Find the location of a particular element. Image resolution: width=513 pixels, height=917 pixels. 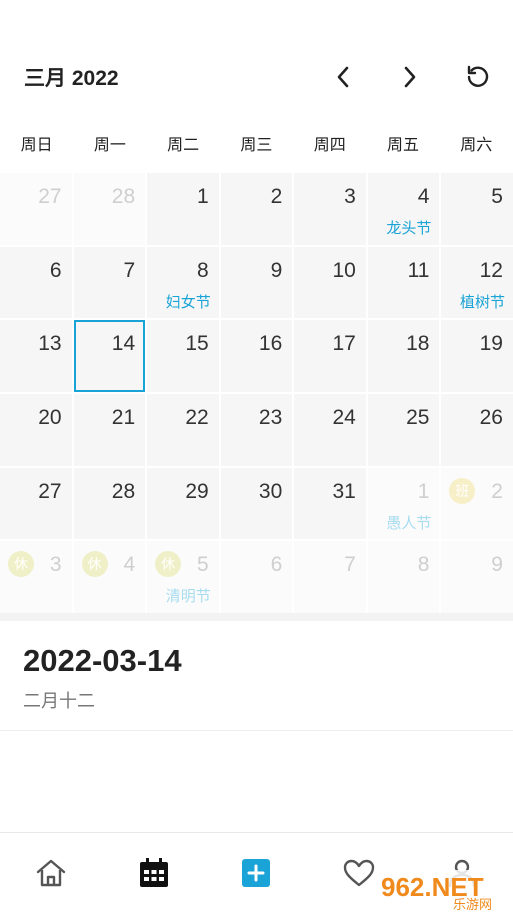

calendar-day-cell: 19 is located at coordinates (477, 356).